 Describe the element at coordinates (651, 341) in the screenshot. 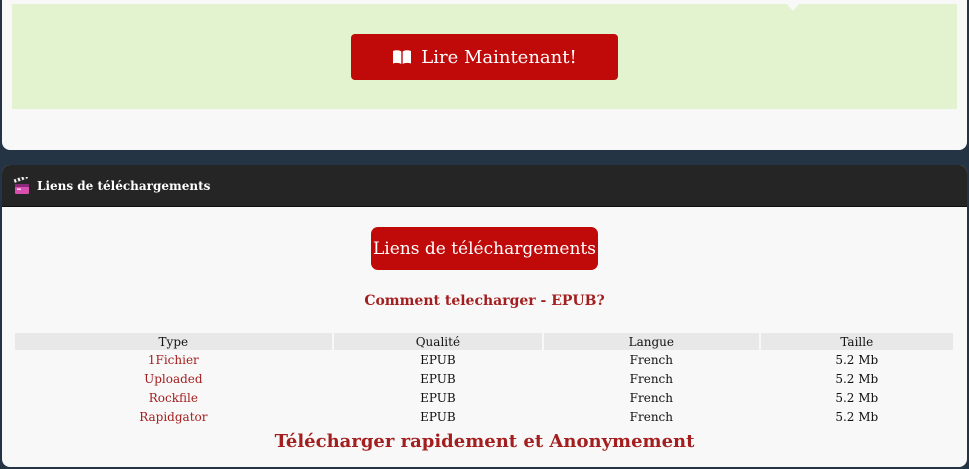

I see `column-header-language: Langue` at that location.